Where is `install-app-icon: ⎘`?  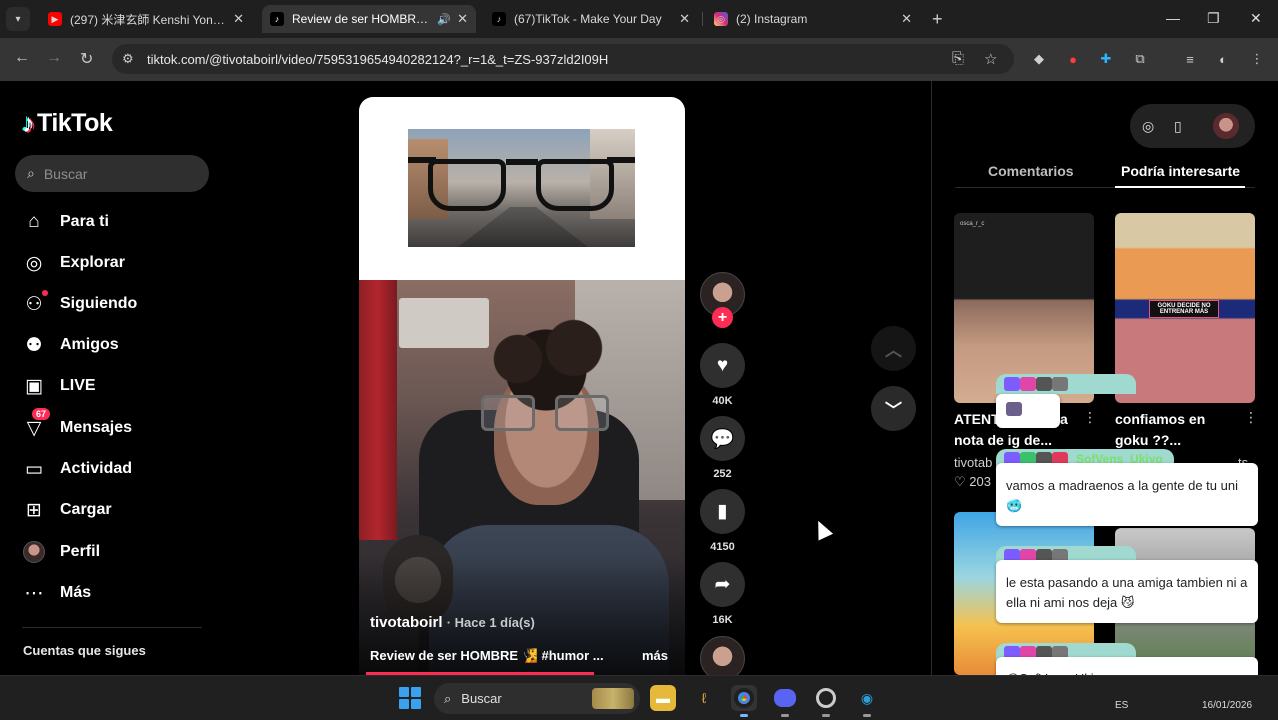
install-app-icon: ⎘ is located at coordinates (958, 58).